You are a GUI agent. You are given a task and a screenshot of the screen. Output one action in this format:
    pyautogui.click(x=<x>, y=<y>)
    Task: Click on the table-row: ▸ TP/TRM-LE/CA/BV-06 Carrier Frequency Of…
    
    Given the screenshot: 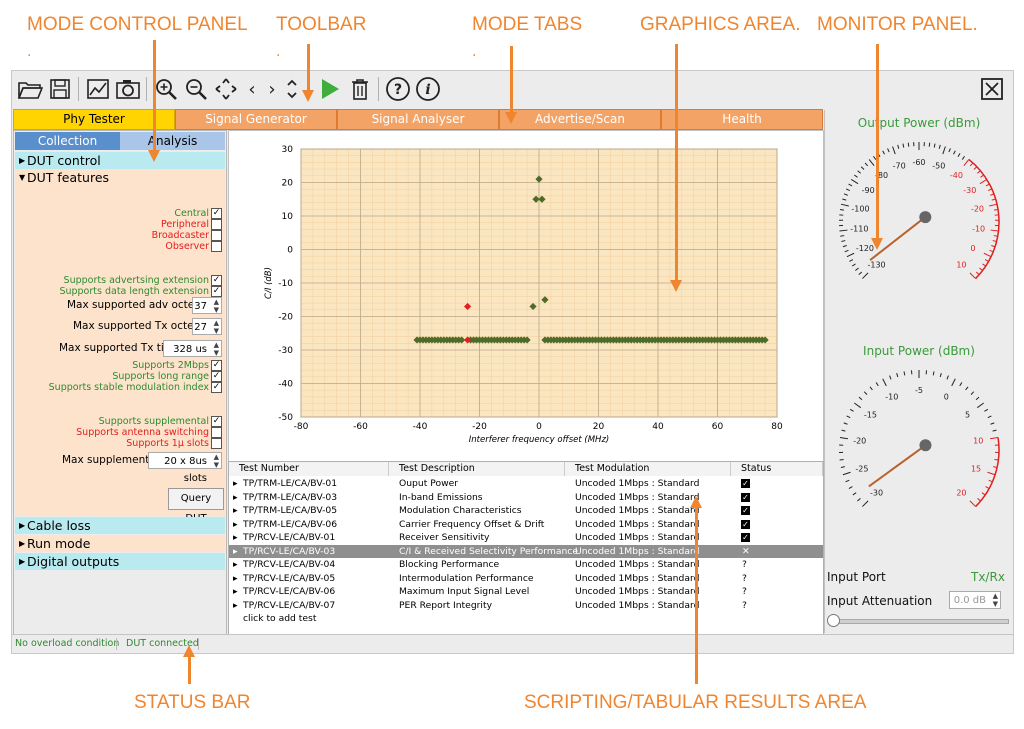 What is the action you would take?
    pyautogui.click(x=526, y=525)
    